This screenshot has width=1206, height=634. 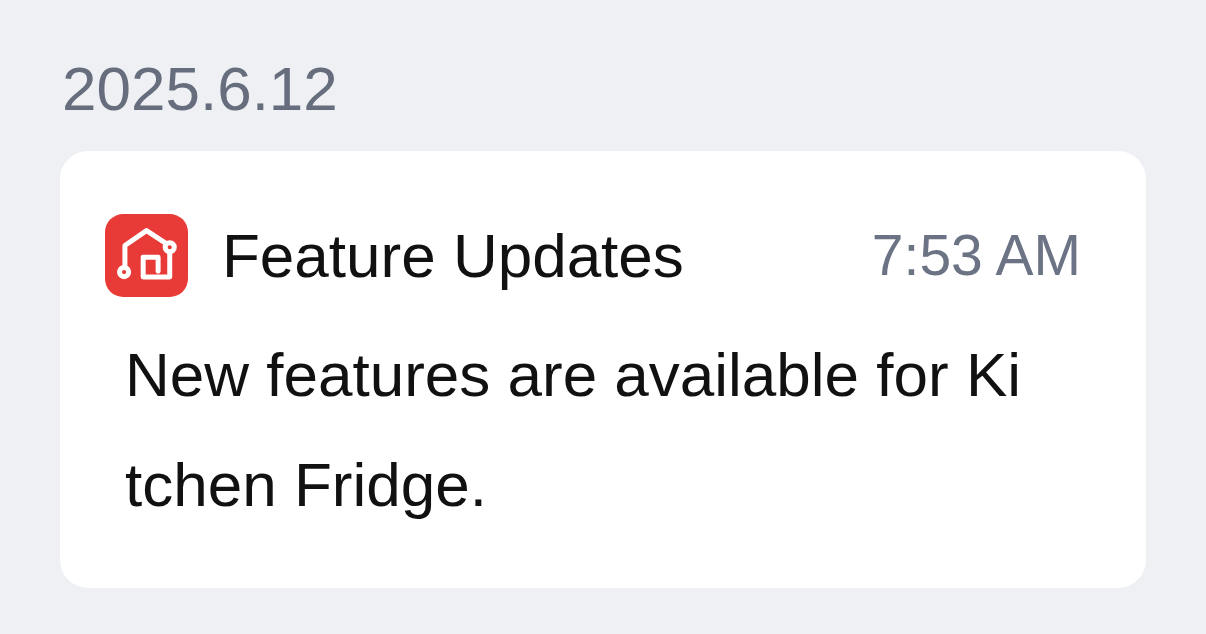 I want to click on notification-time: 7:53 AM, so click(x=976, y=255).